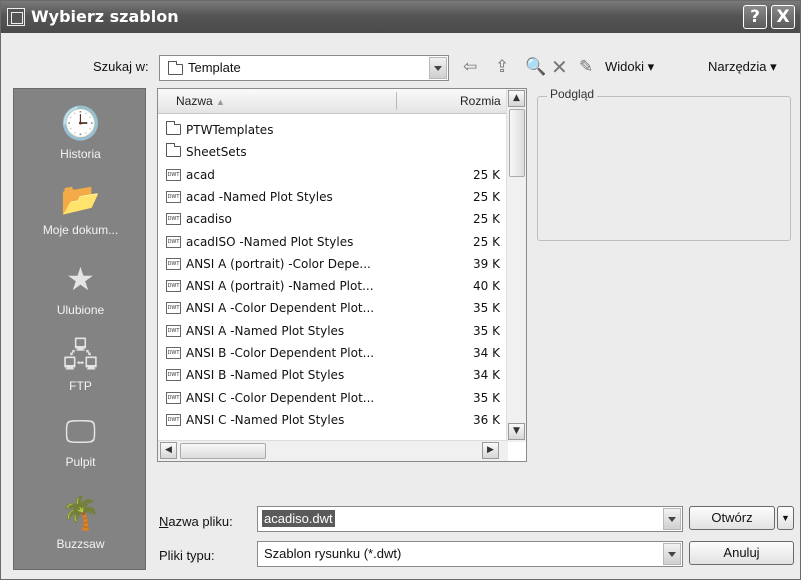 The height and width of the screenshot is (580, 801). Describe the element at coordinates (200, 521) in the screenshot. I see `filename-label-rest: azwa pliku:` at that location.